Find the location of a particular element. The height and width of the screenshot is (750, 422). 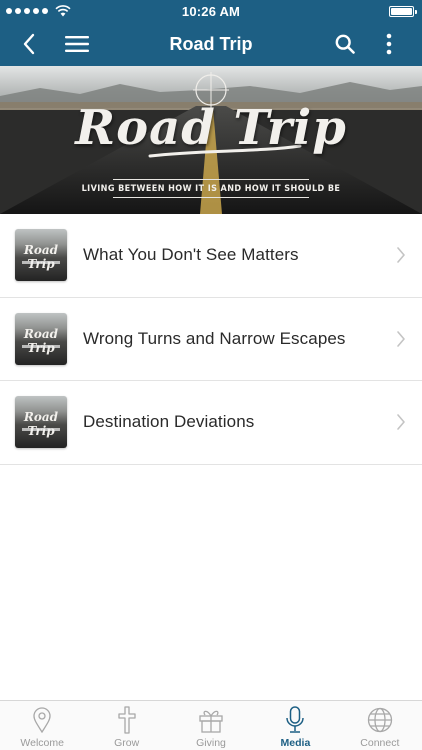

map-pin-icon is located at coordinates (42, 720).